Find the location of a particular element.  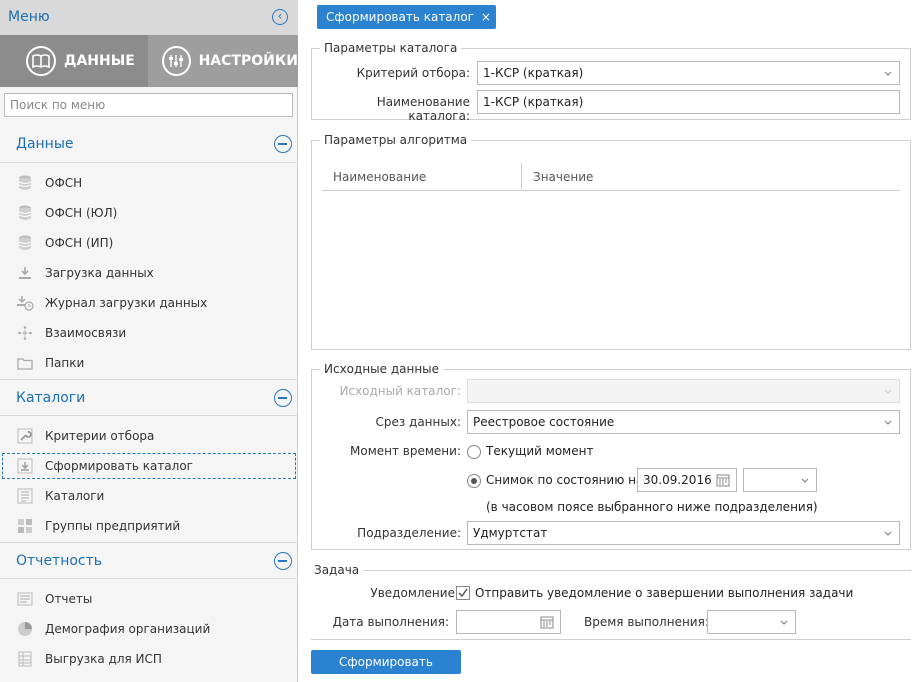

catalog-name-value: 1-КСР (краткая) is located at coordinates (533, 102).